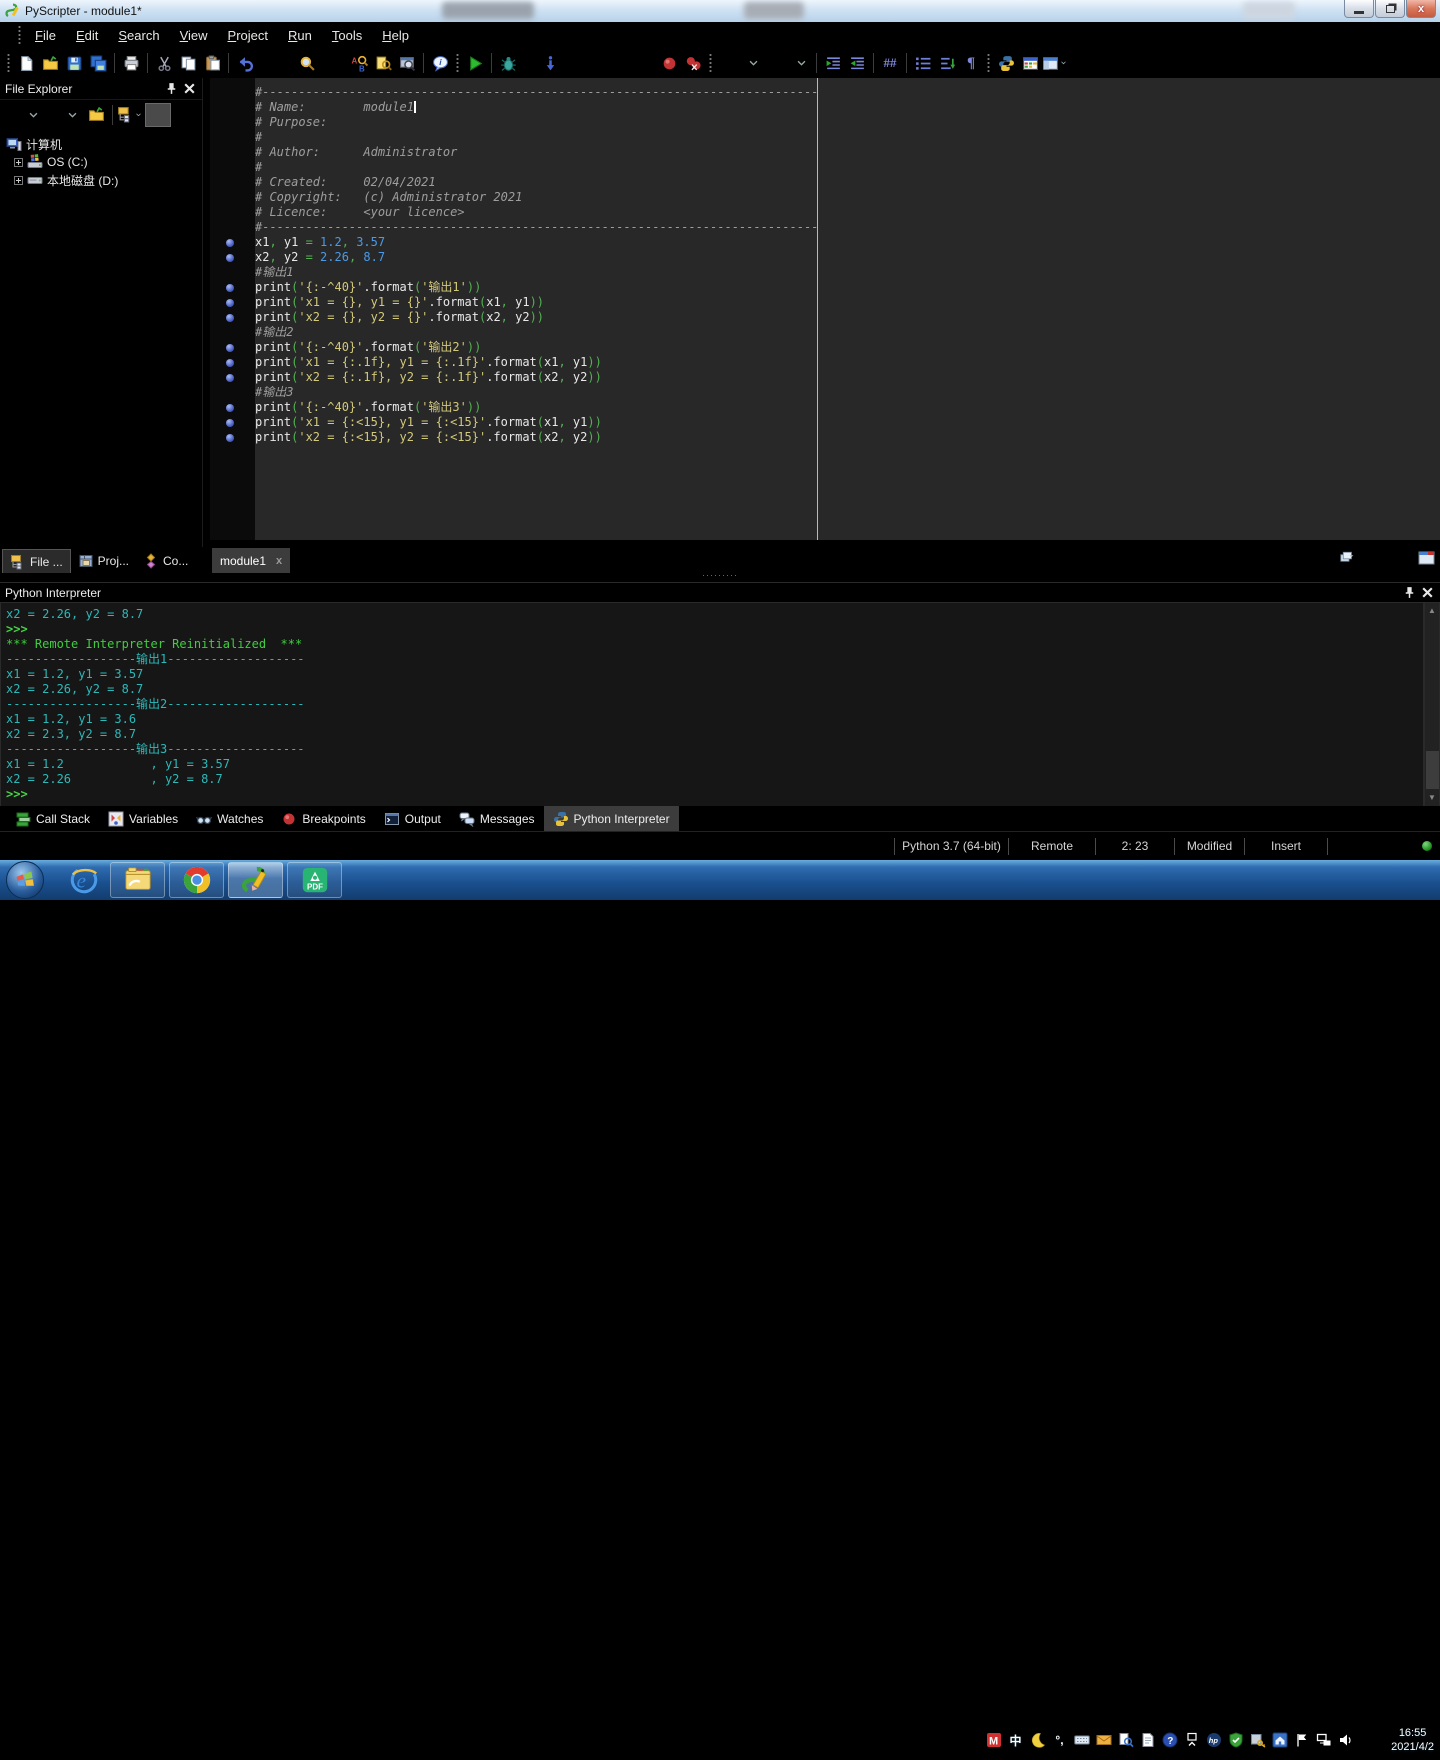  Describe the element at coordinates (131, 63) in the screenshot. I see `print-button` at that location.